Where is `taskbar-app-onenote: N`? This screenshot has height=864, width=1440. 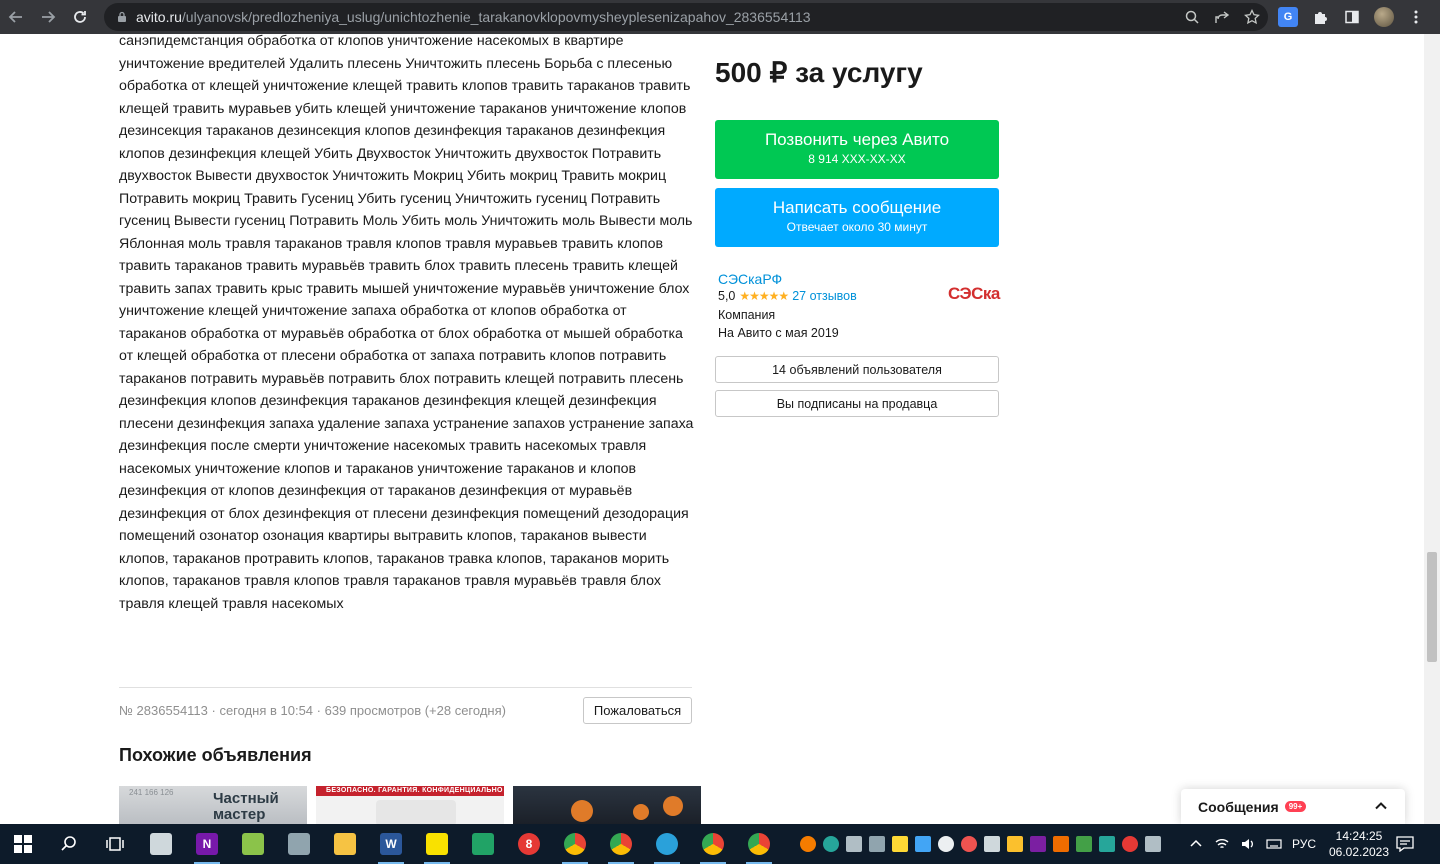 taskbar-app-onenote: N is located at coordinates (207, 844).